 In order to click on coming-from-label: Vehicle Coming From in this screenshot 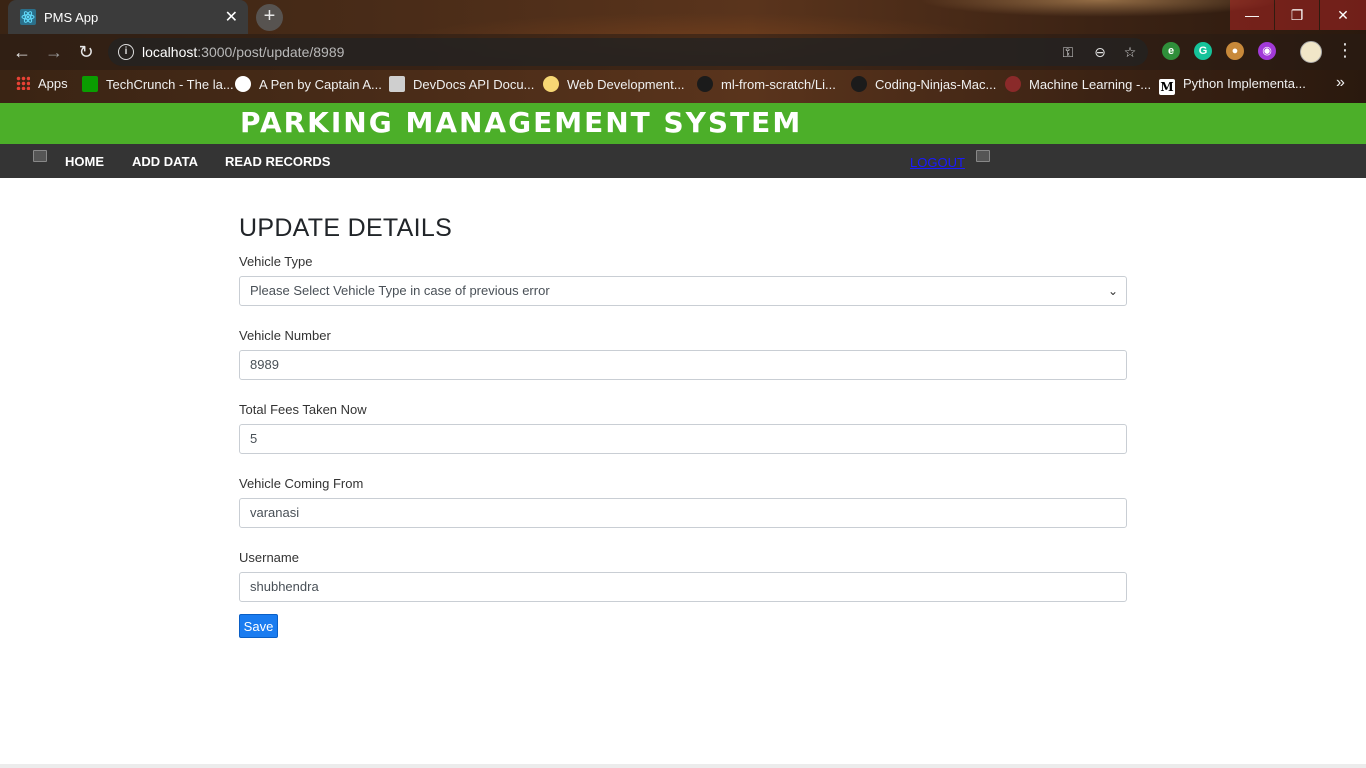, I will do `click(301, 483)`.